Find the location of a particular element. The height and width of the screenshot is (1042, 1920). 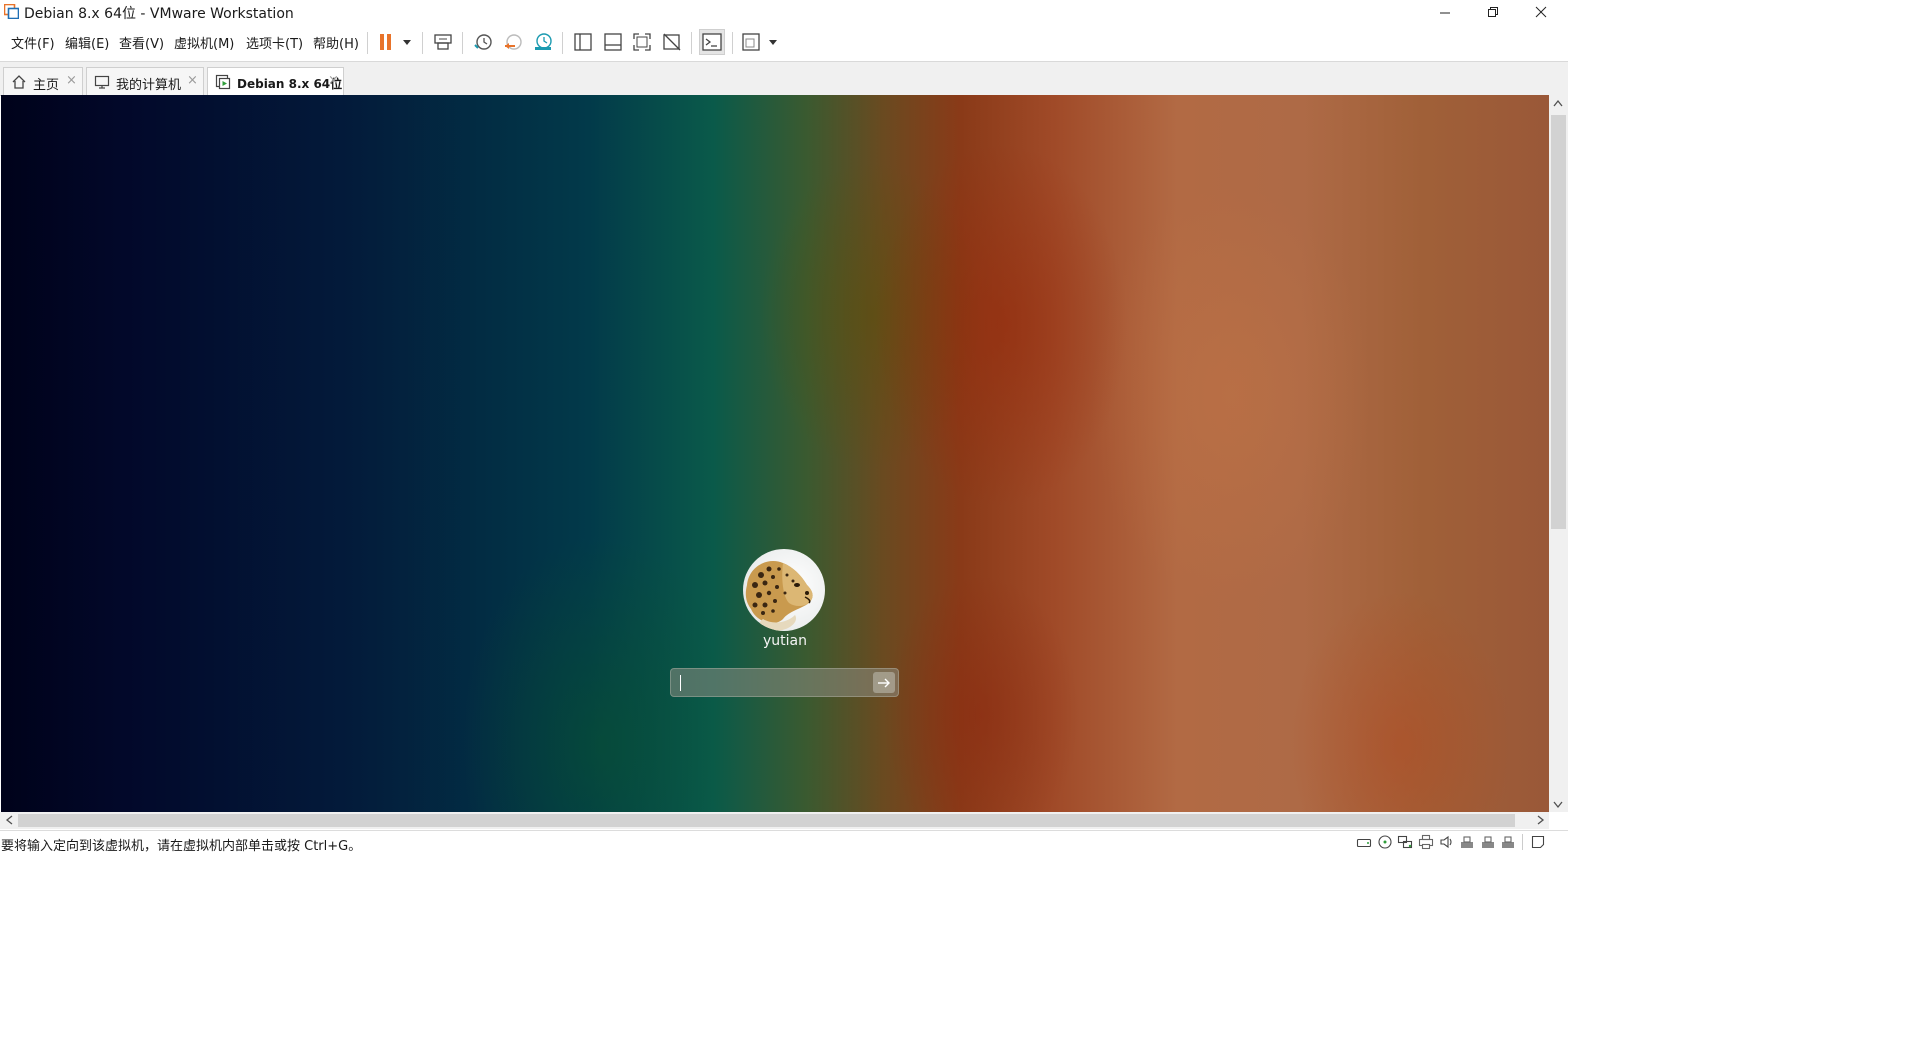

snapshot-manager-button is located at coordinates (543, 42).